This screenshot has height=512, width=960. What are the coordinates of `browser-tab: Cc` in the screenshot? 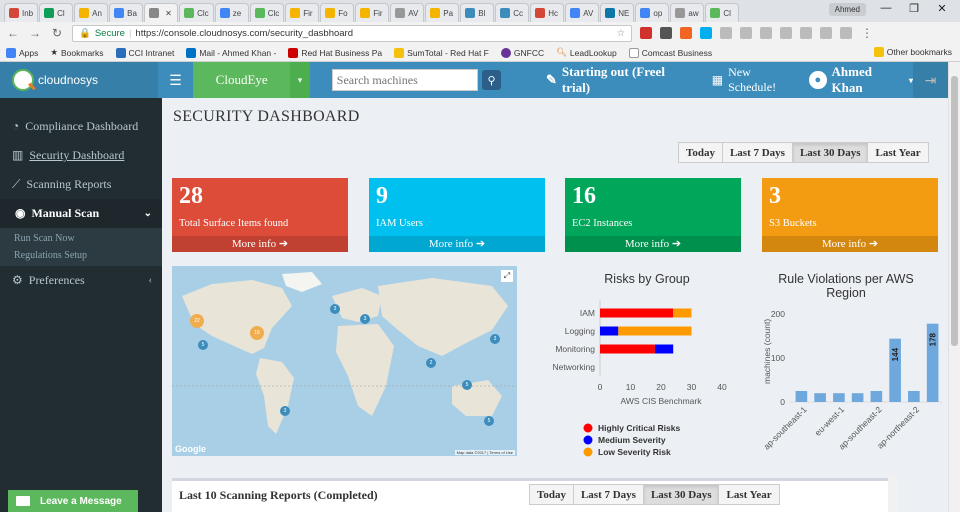 It's located at (512, 12).